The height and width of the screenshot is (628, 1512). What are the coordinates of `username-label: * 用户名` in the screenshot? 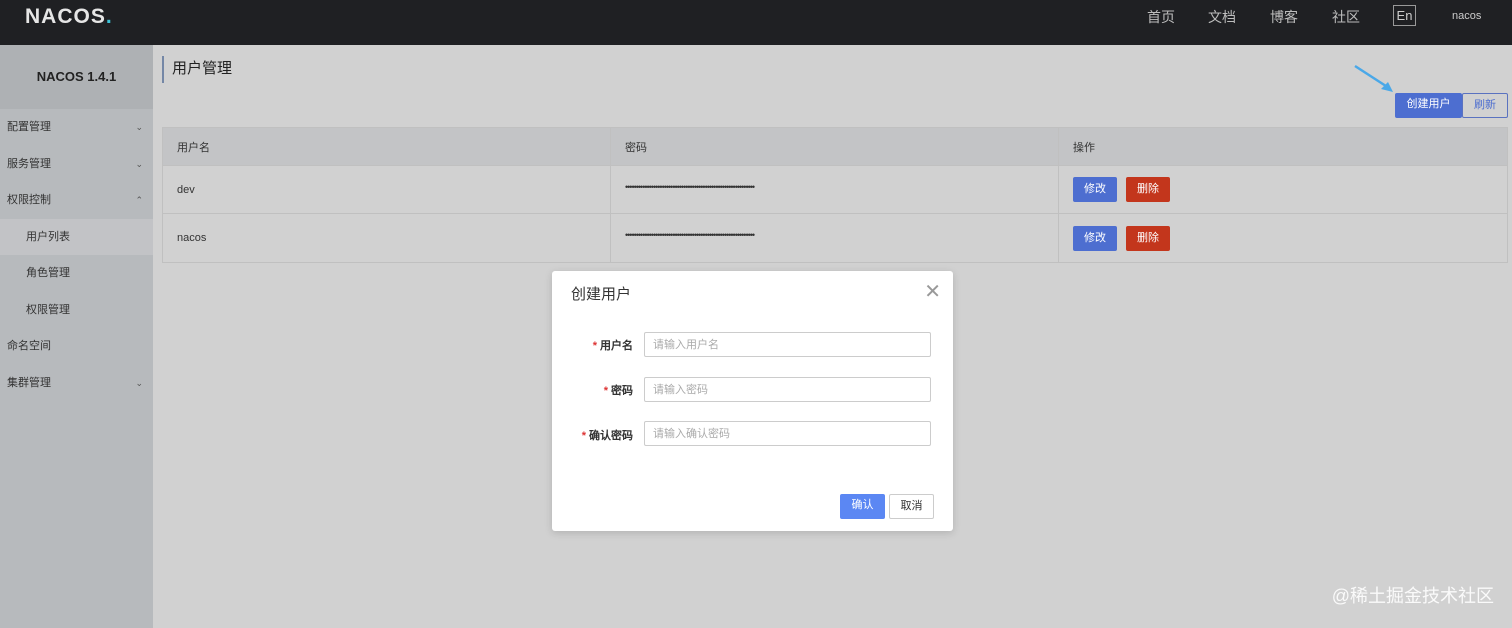 It's located at (612, 346).